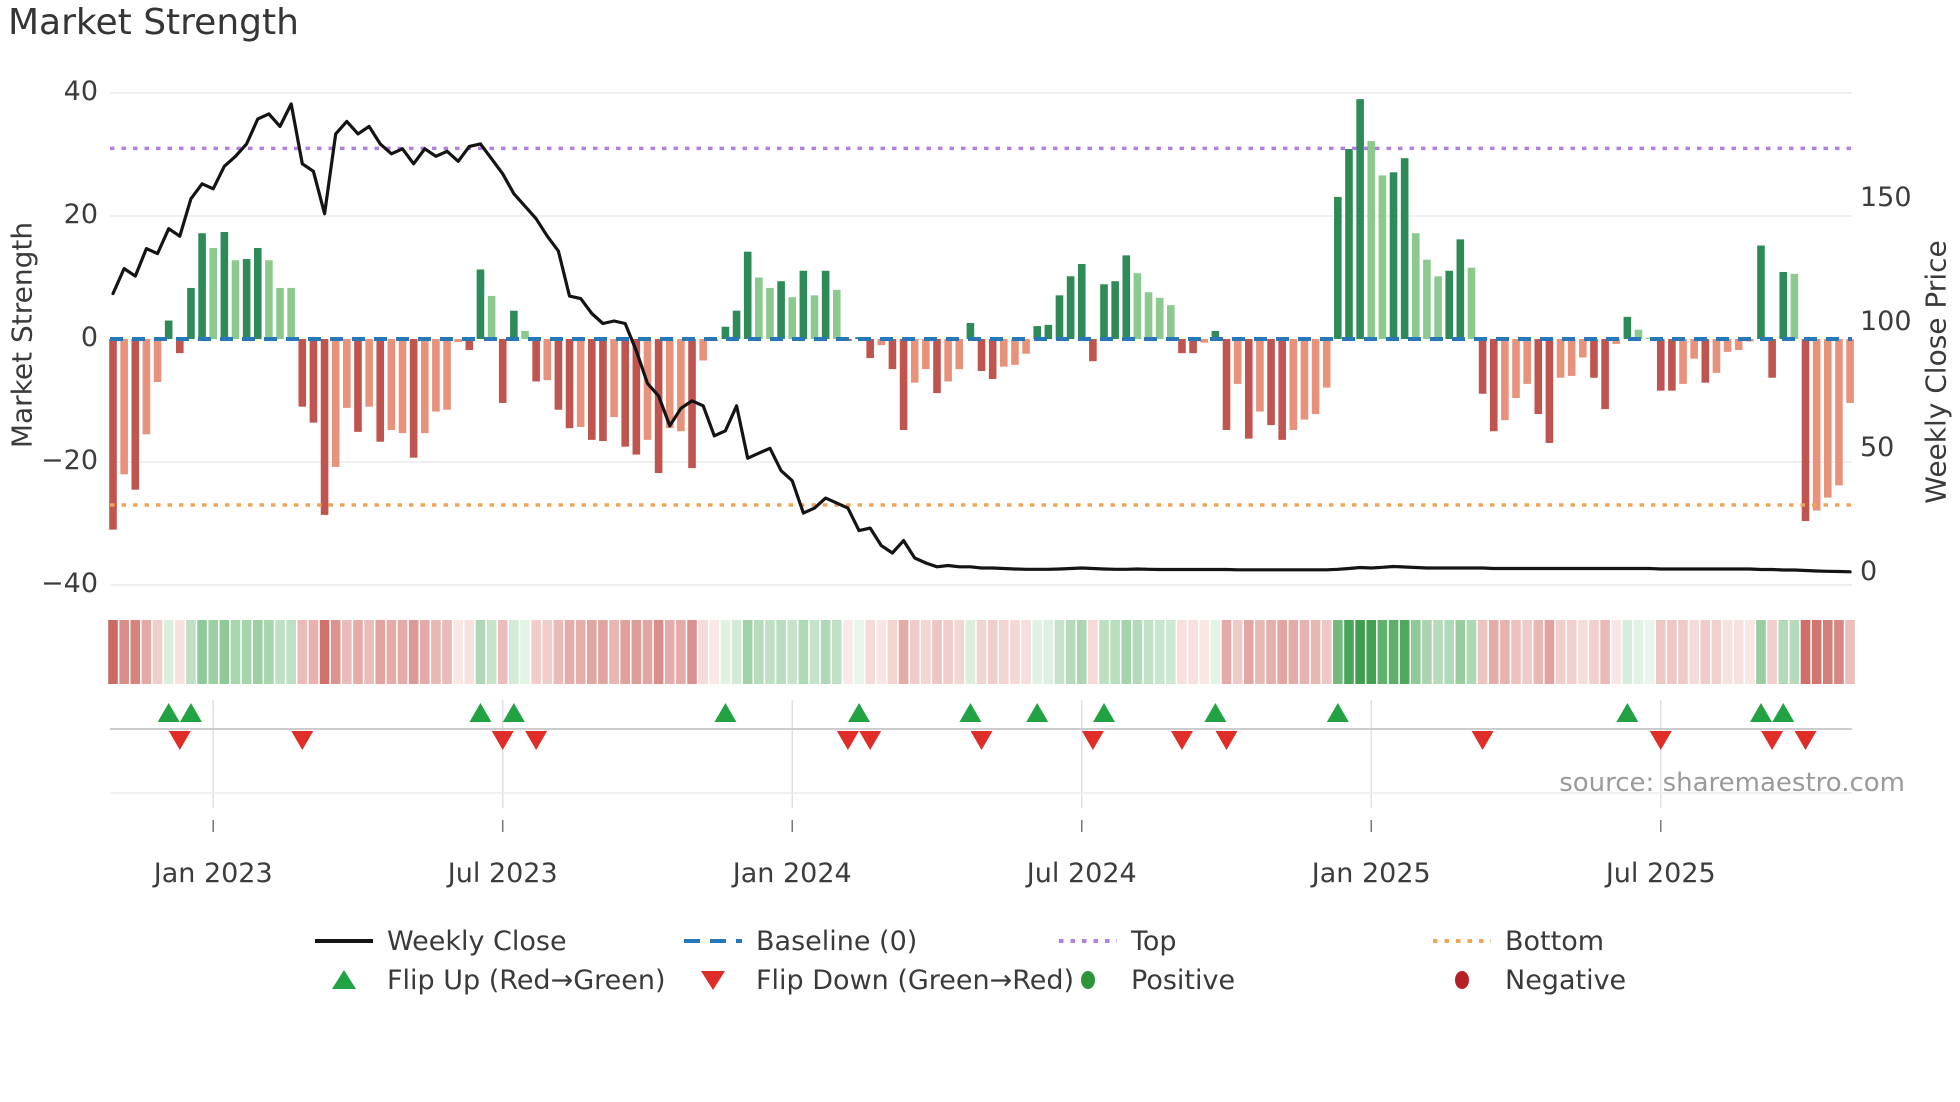 The image size is (1960, 1102). I want to click on legend-item-flip-up-red-green: Flip Up (Red→Green), so click(490, 980).